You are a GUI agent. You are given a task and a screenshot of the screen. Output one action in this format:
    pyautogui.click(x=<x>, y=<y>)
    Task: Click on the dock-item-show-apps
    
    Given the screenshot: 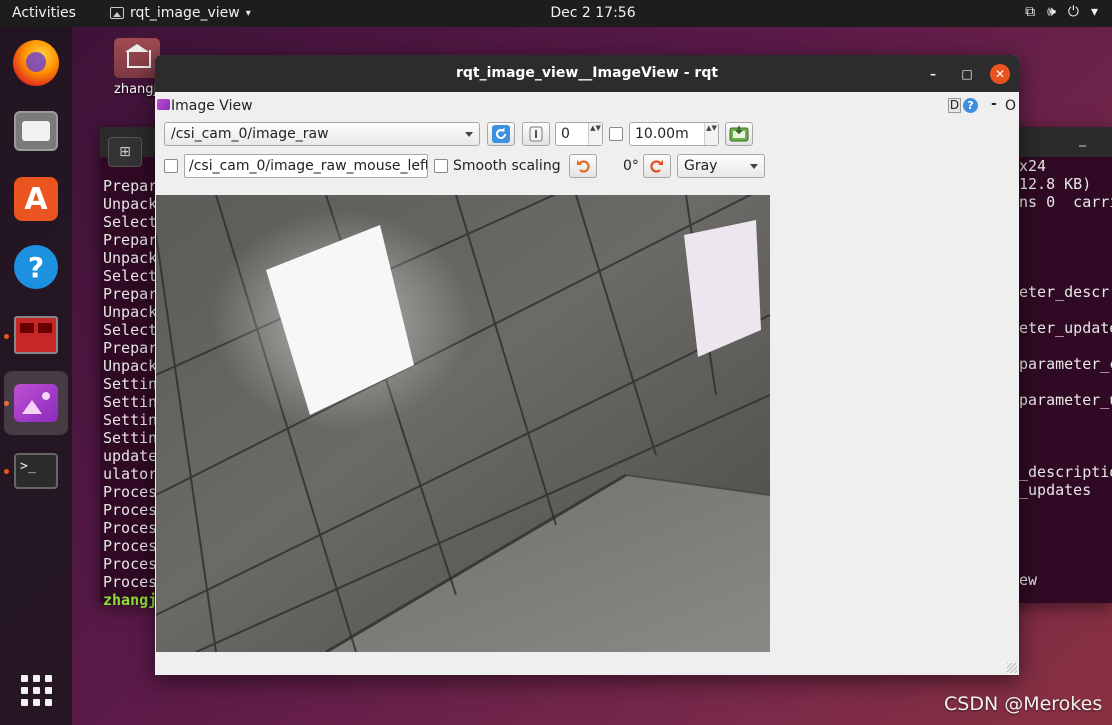 What is the action you would take?
    pyautogui.click(x=36, y=690)
    